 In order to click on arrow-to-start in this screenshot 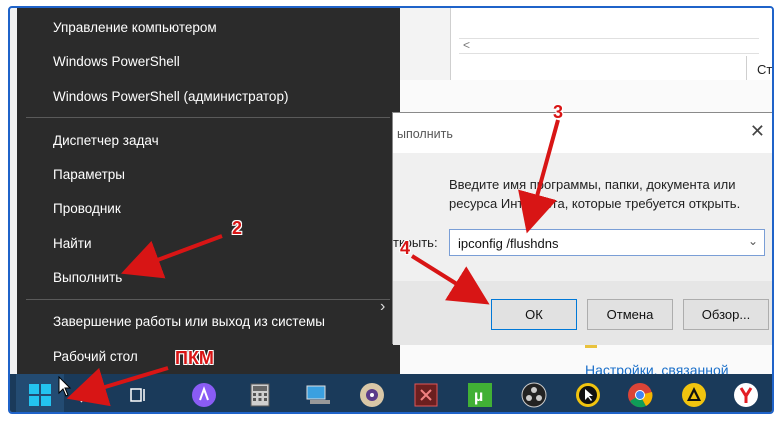, I will do `click(117, 386)`.